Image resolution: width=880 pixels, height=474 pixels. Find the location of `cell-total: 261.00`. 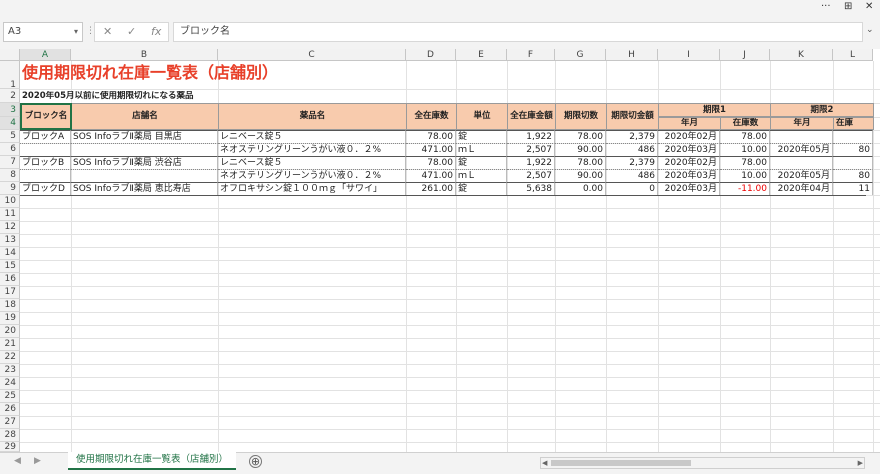

cell-total: 261.00 is located at coordinates (431, 188).